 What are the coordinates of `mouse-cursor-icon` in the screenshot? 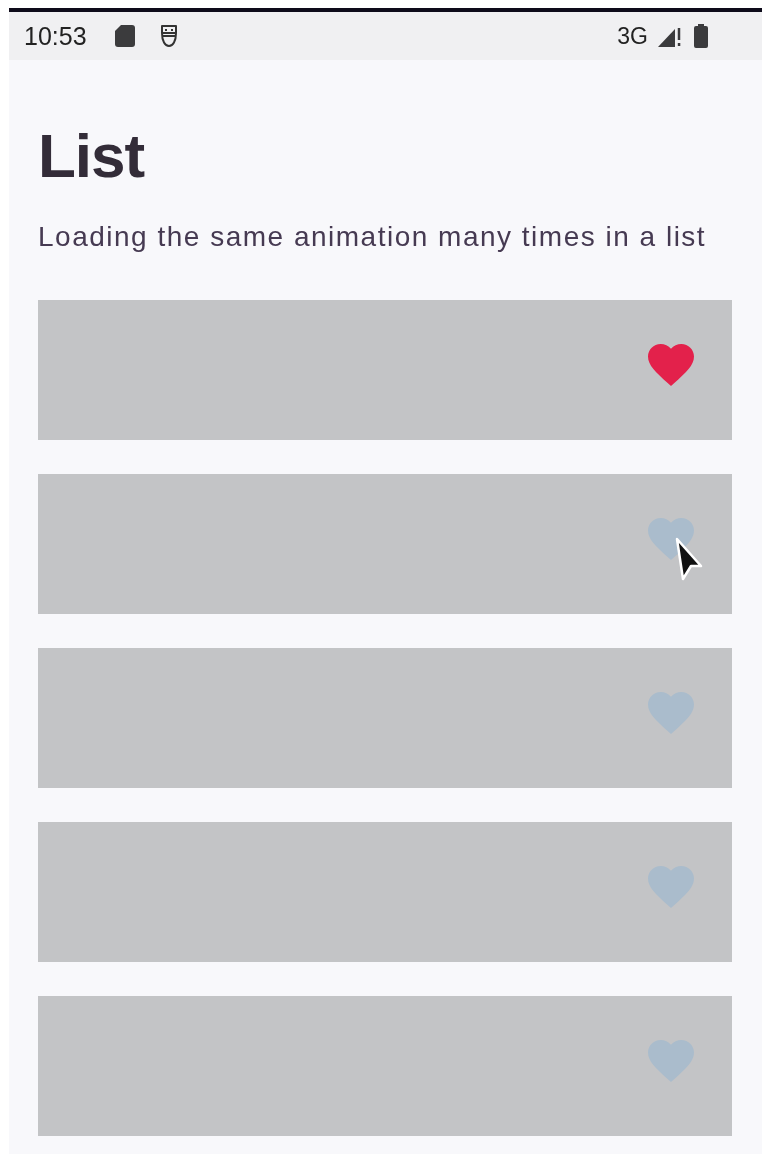 It's located at (689, 559).